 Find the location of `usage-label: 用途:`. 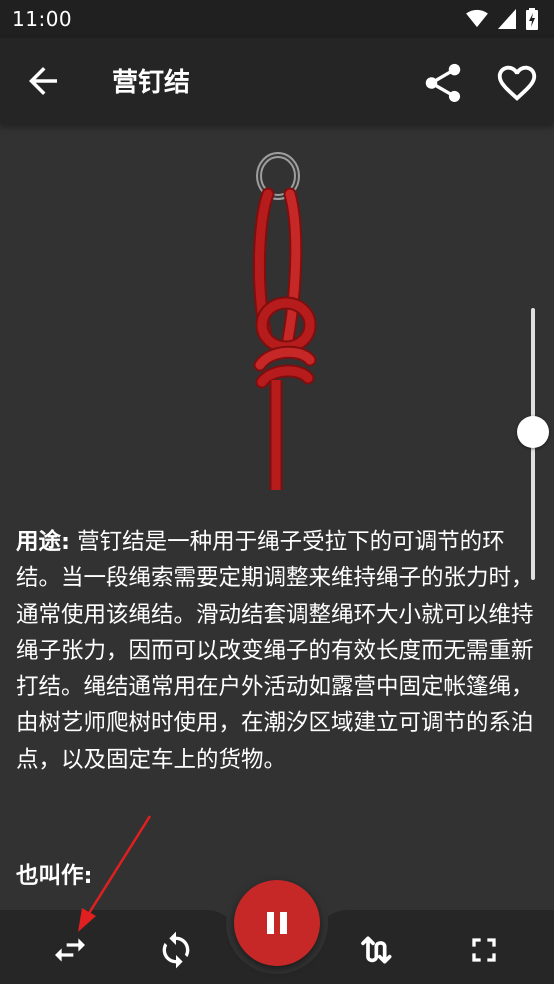

usage-label: 用途: is located at coordinates (43, 542).